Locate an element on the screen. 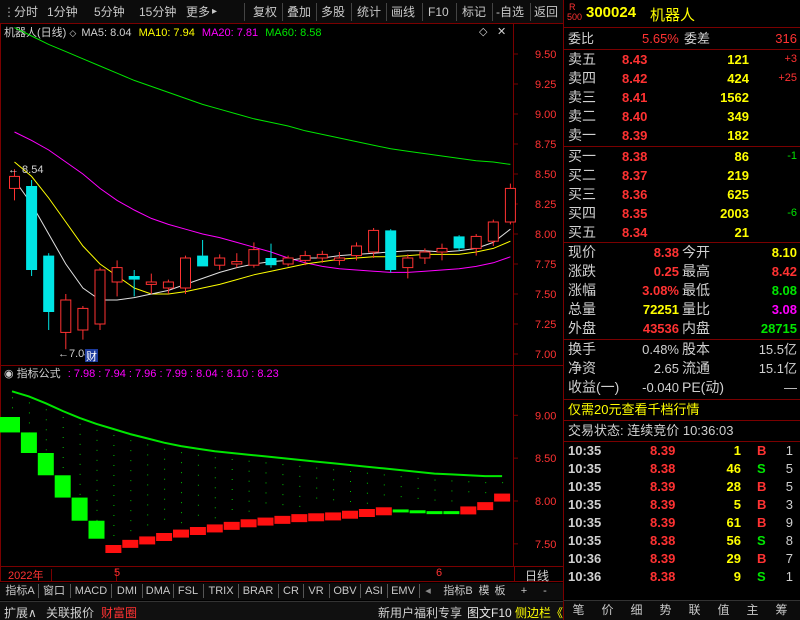  nav-detail: 细 is located at coordinates (636, 610).